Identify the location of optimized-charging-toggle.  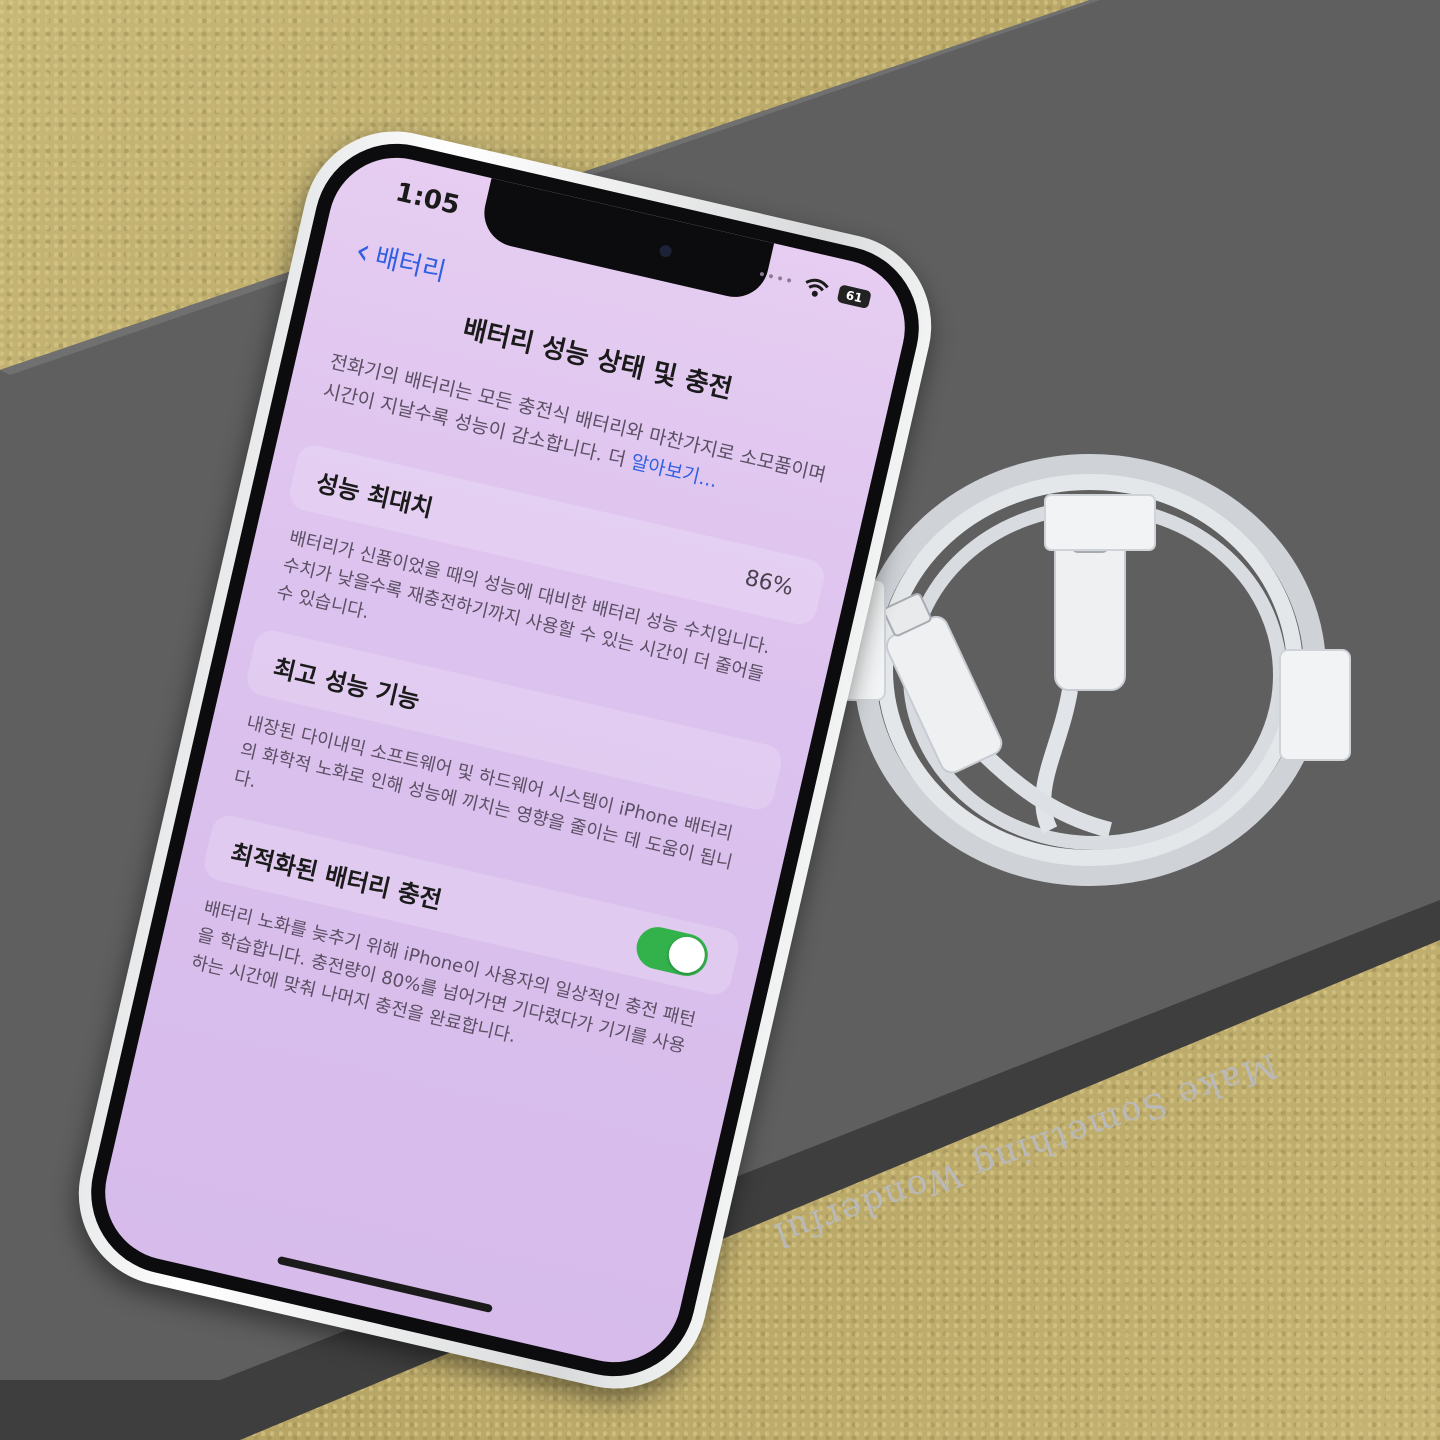
(672, 951).